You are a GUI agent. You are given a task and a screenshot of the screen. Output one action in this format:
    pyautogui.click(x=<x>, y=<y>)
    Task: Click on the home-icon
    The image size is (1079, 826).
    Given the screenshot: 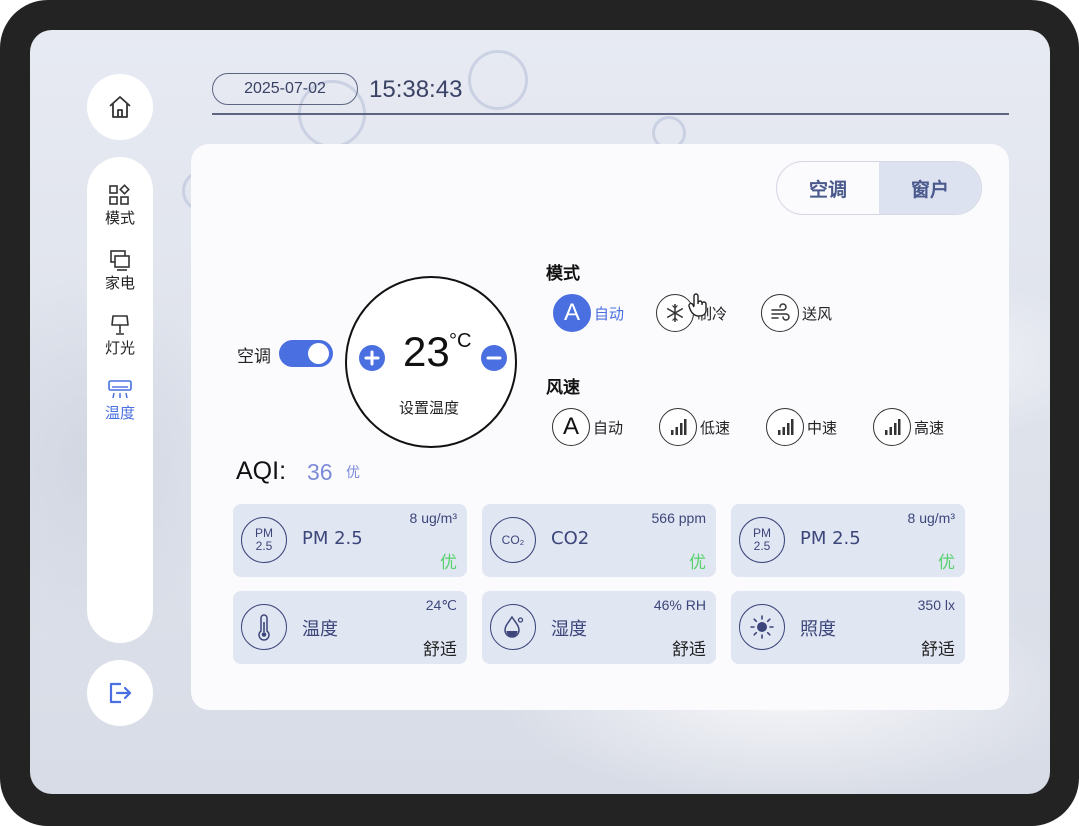 What is the action you would take?
    pyautogui.click(x=120, y=107)
    